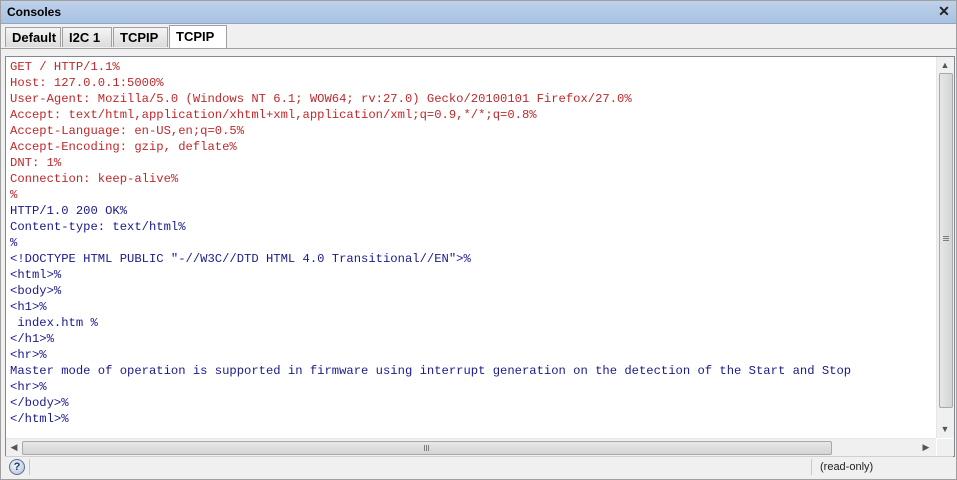 The image size is (957, 480). Describe the element at coordinates (479, 466) in the screenshot. I see `status-bar: ? (read-only)` at that location.